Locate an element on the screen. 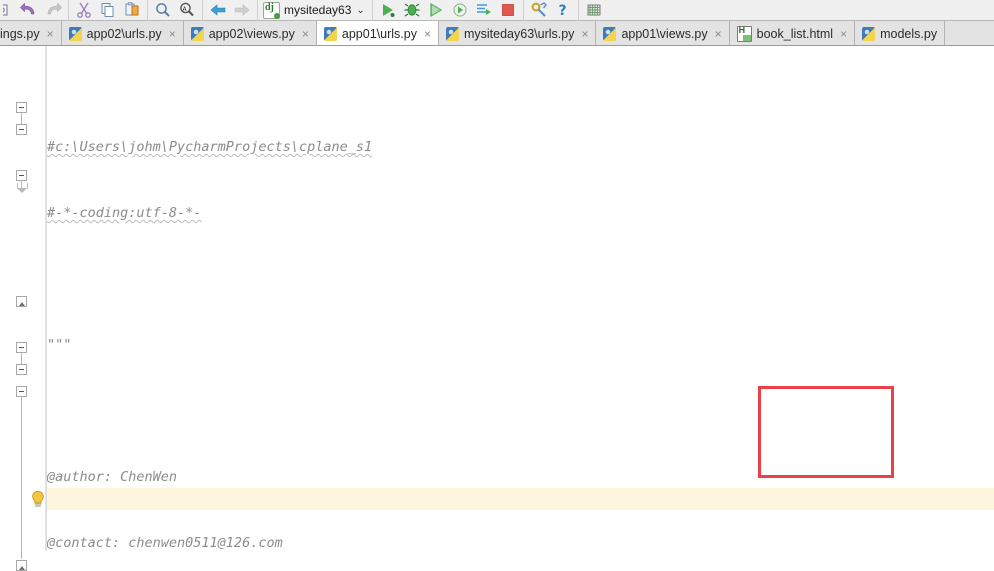 This screenshot has width=994, height=571. toolbar-group-run is located at coordinates (448, 10).